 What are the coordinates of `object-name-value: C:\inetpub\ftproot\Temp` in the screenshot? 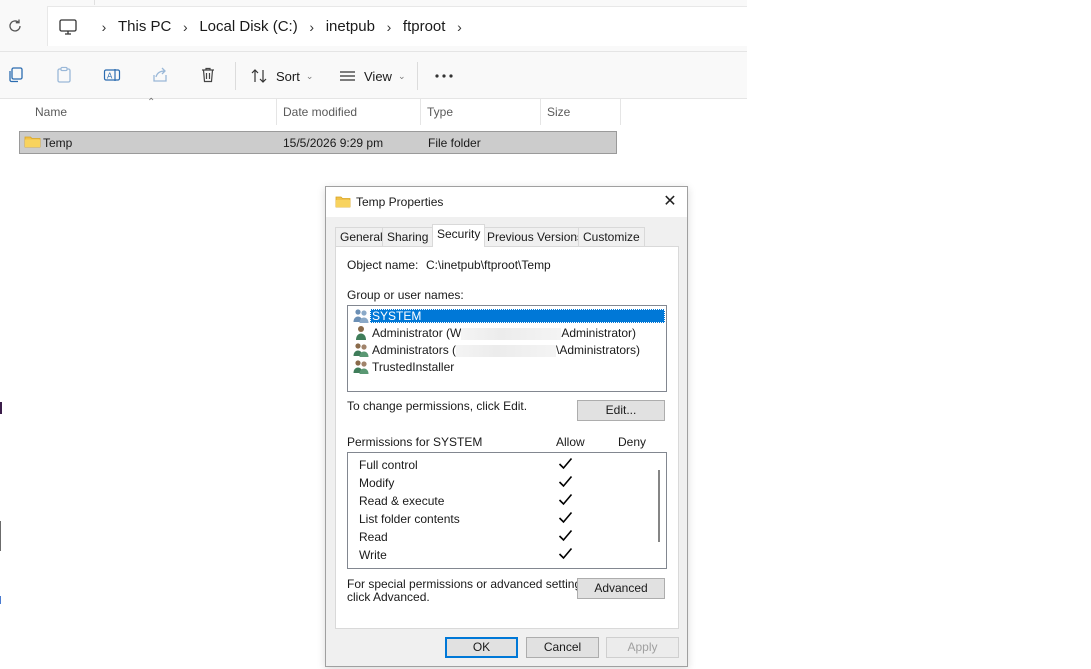 It's located at (488, 265).